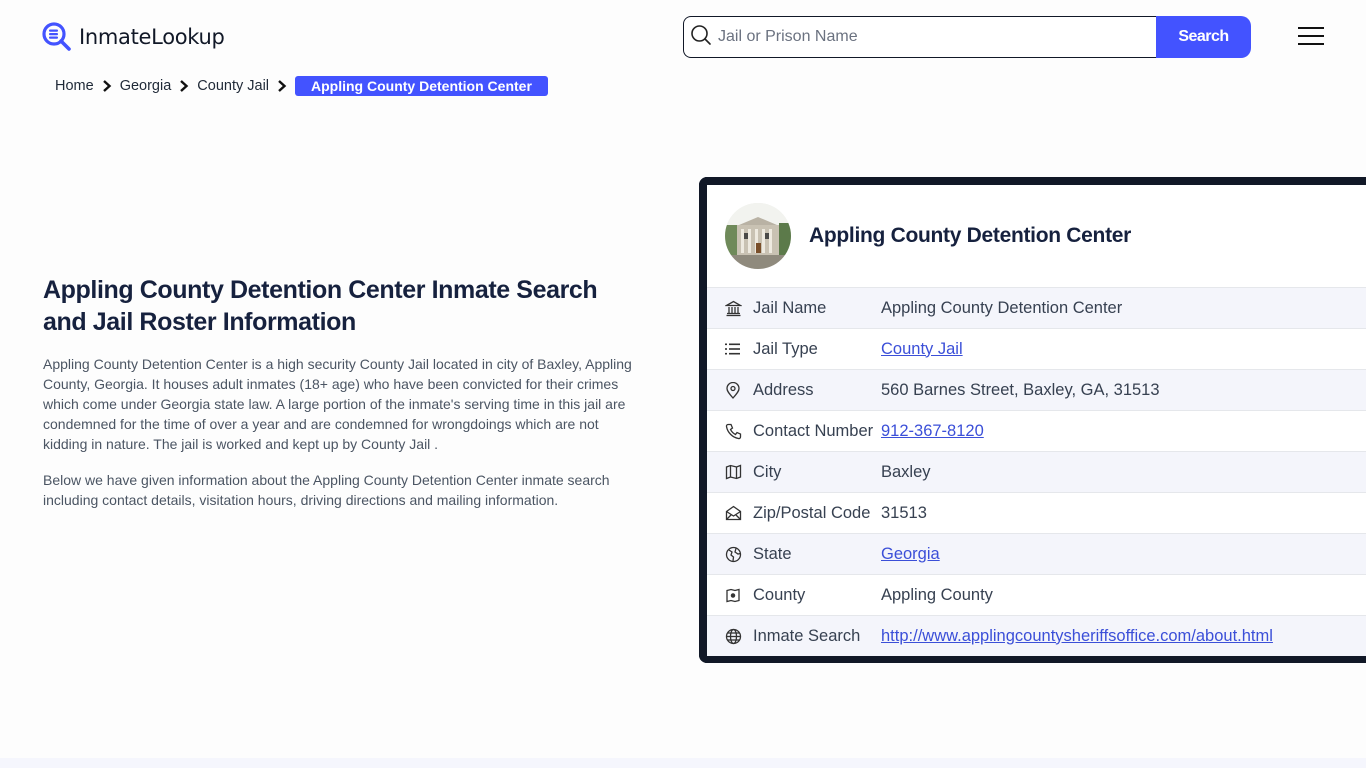 The width and height of the screenshot is (1366, 768). Describe the element at coordinates (1036, 348) in the screenshot. I see `info-row-jail-type: Jail Type County Jail` at that location.